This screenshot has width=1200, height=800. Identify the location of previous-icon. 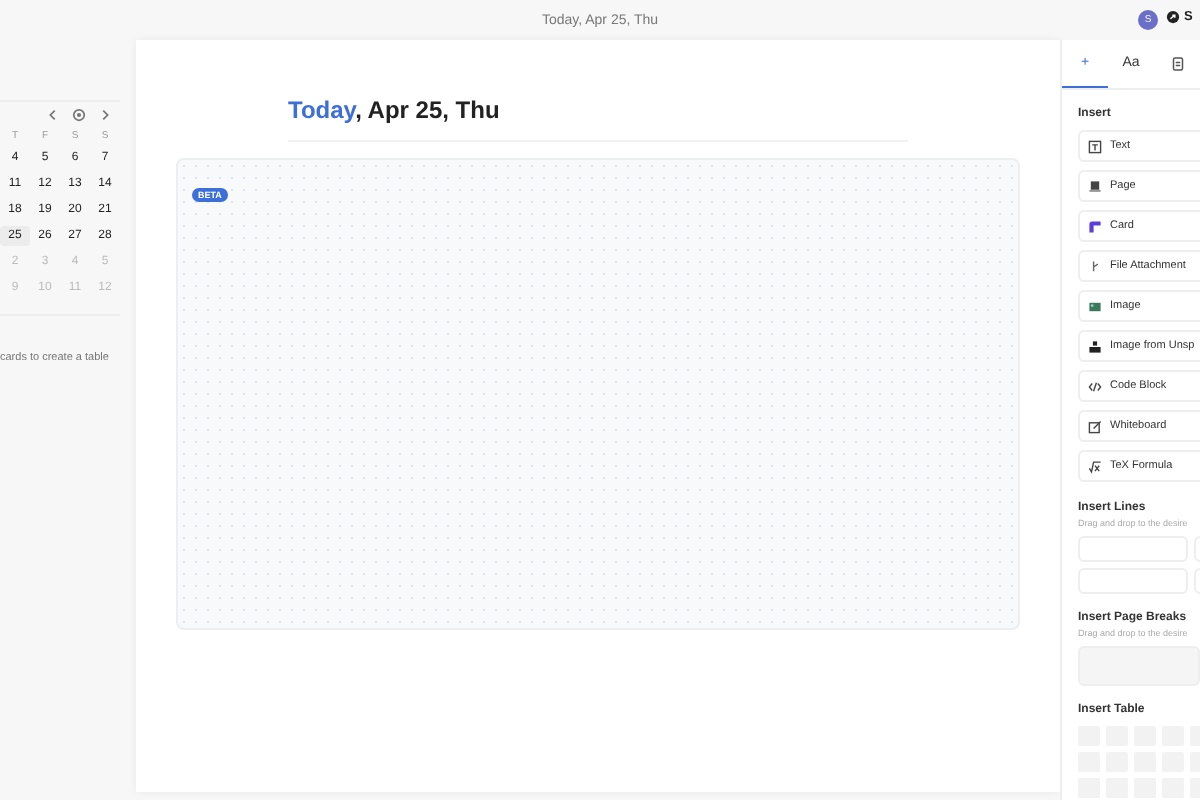
(53, 115).